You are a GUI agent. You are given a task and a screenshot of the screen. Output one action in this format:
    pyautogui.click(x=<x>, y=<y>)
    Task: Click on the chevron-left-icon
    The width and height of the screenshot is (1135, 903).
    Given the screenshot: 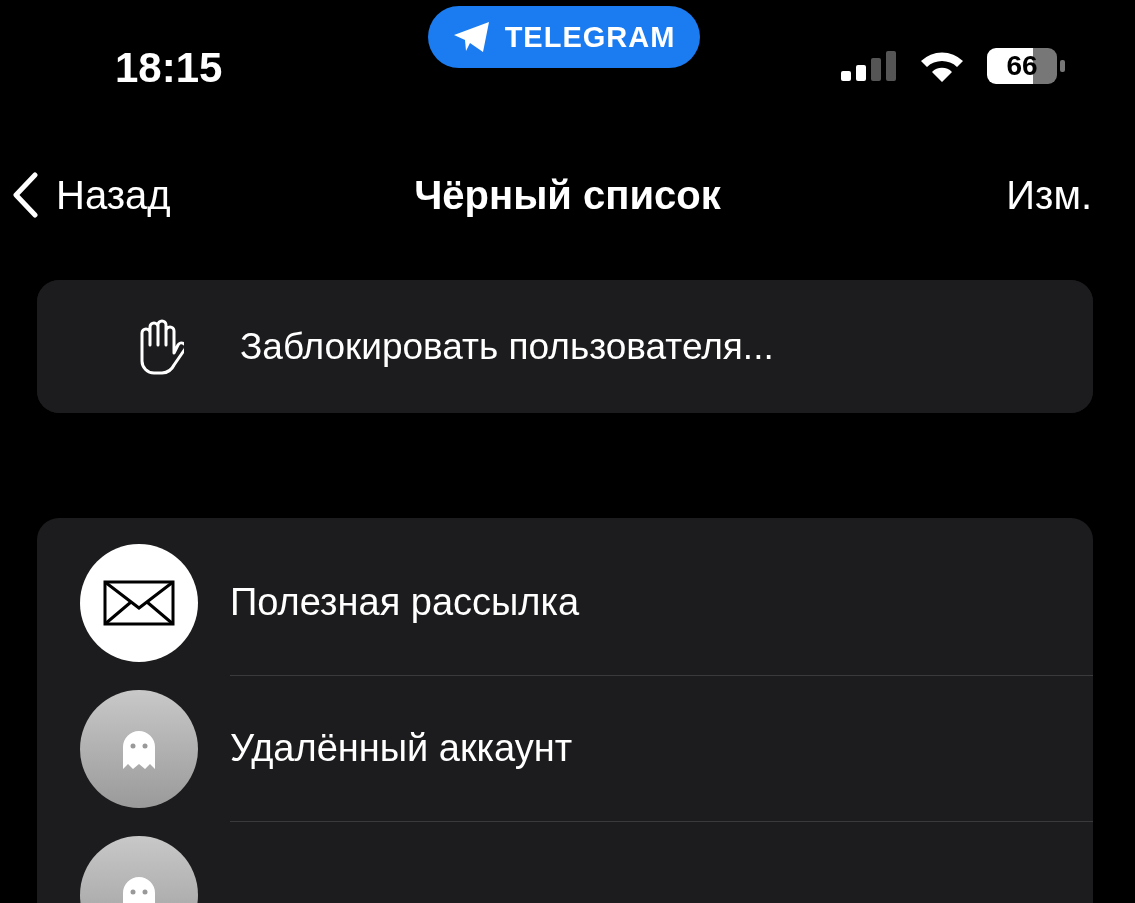 What is the action you would take?
    pyautogui.click(x=25, y=195)
    